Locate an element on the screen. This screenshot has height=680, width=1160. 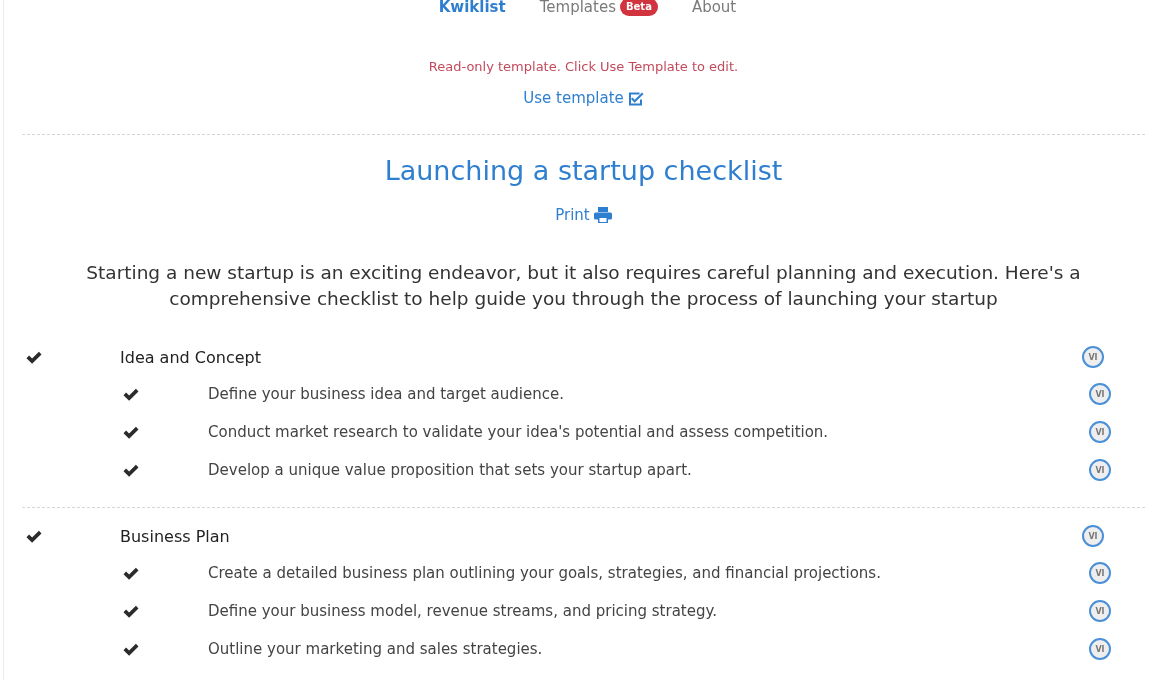
checklist-item: Define your business idea and target audience. is located at coordinates (386, 394).